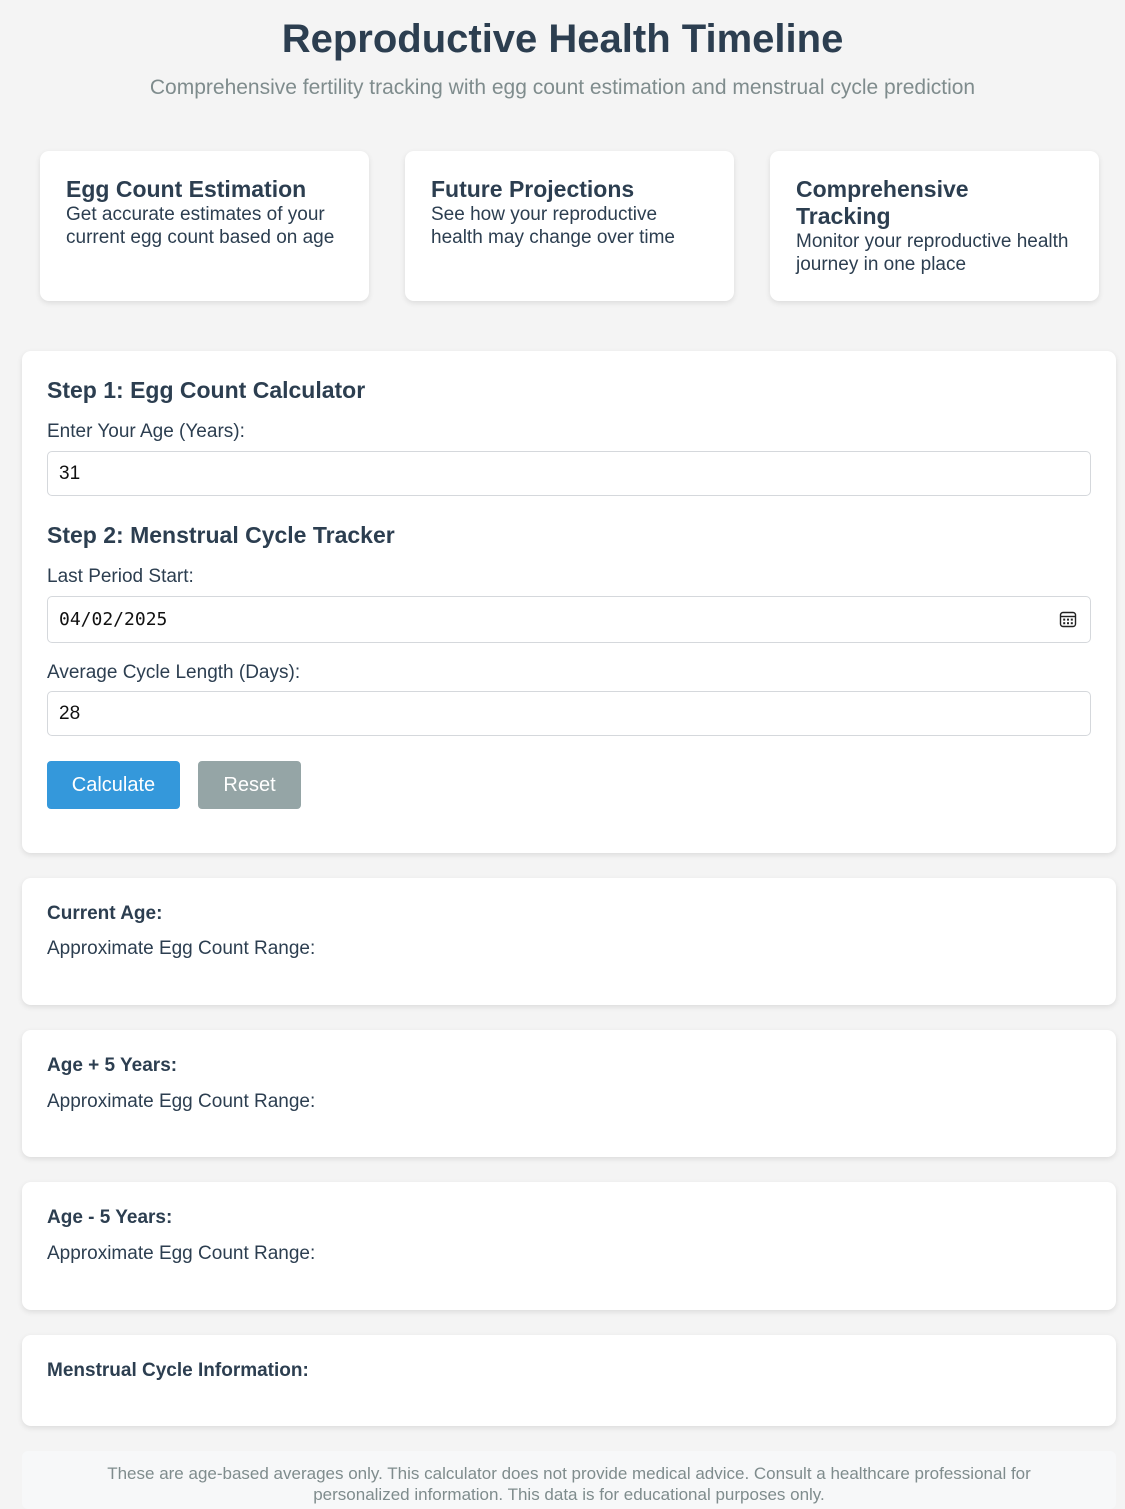 The height and width of the screenshot is (1509, 1125). Describe the element at coordinates (146, 431) in the screenshot. I see `age-label: Enter Your Age (Years):` at that location.